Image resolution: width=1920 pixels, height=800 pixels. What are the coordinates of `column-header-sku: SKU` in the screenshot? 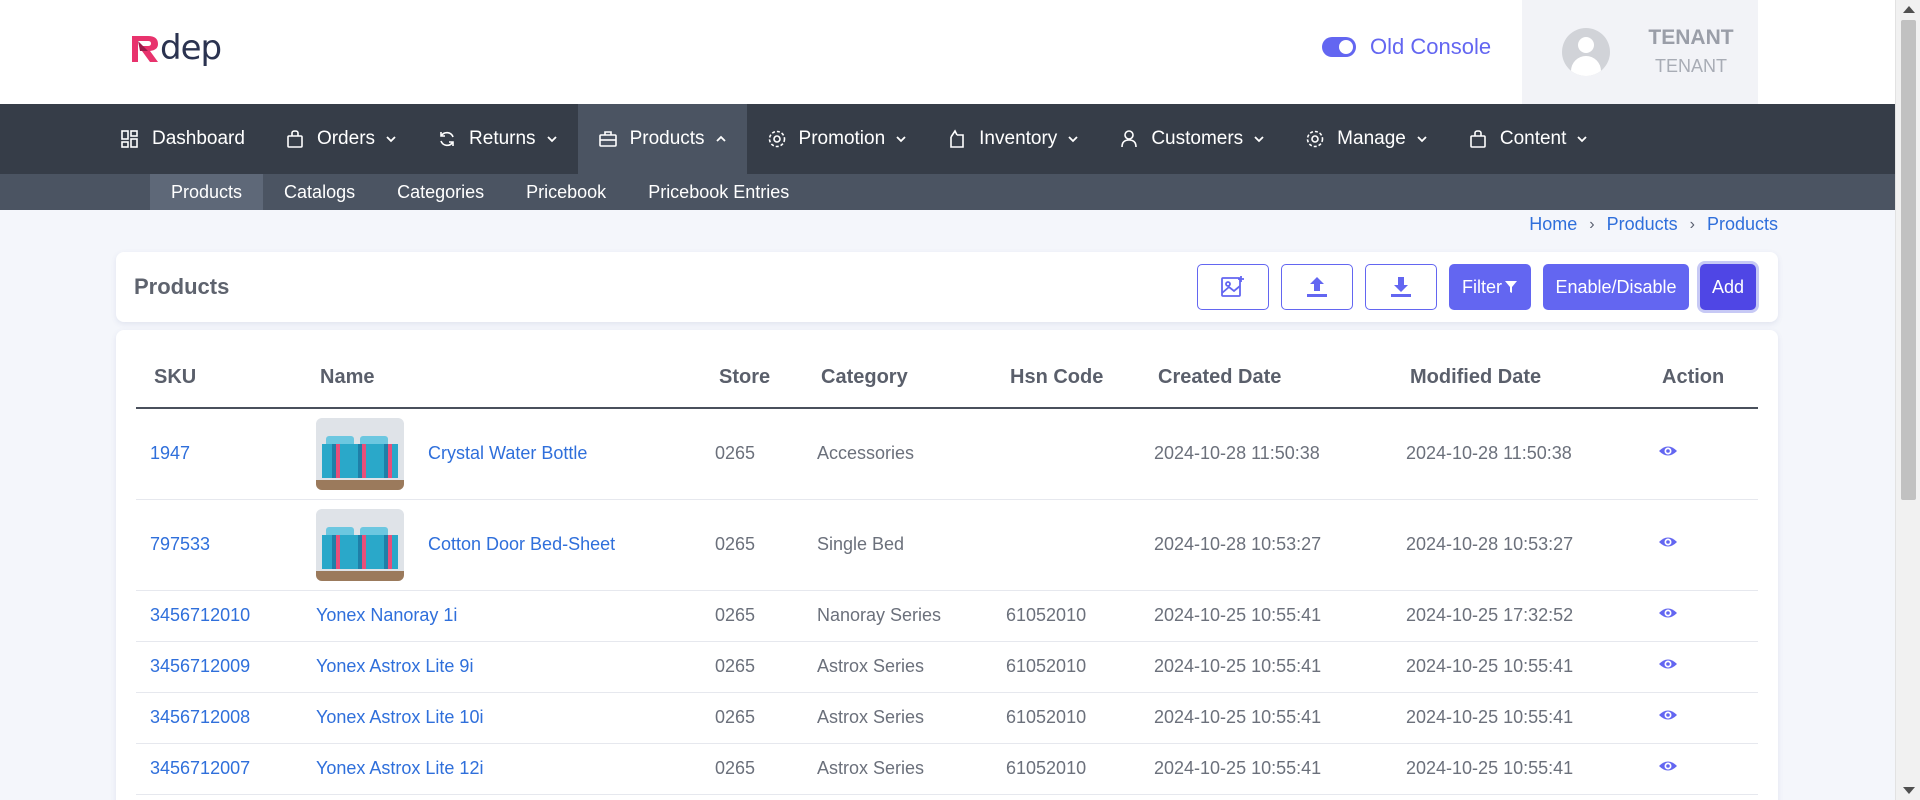 It's located at (219, 378).